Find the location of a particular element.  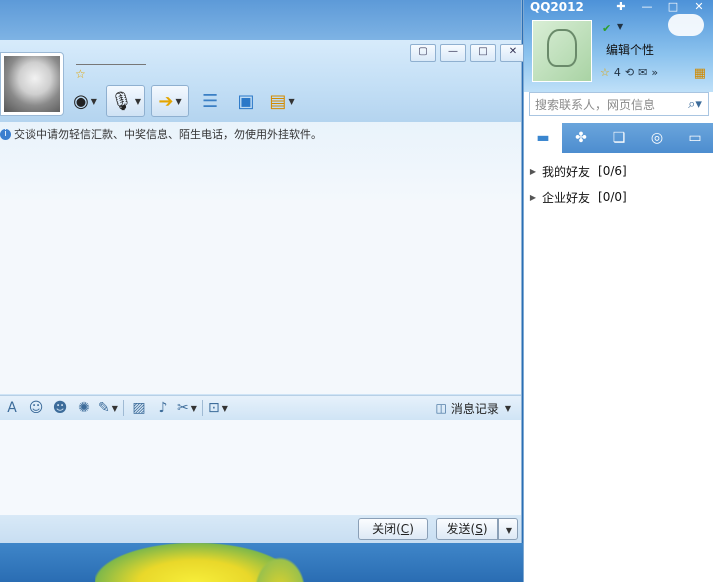

send-file-button: ➔ ▼ is located at coordinates (170, 101).